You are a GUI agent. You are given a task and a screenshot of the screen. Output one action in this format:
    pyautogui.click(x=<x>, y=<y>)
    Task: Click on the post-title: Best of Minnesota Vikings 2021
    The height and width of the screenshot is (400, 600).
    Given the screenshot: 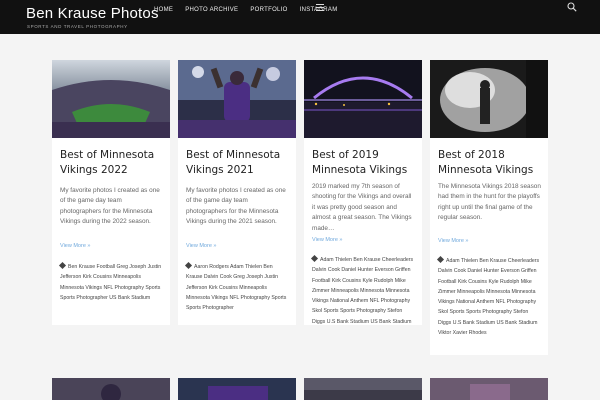 What is the action you would take?
    pyautogui.click(x=238, y=163)
    